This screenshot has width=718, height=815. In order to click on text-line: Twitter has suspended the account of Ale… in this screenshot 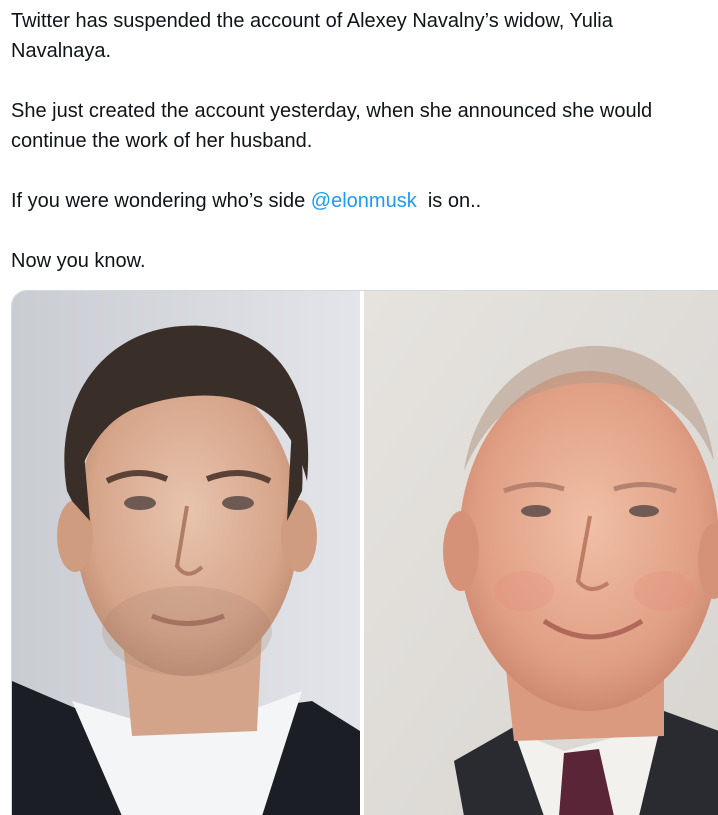, I will do `click(312, 21)`.